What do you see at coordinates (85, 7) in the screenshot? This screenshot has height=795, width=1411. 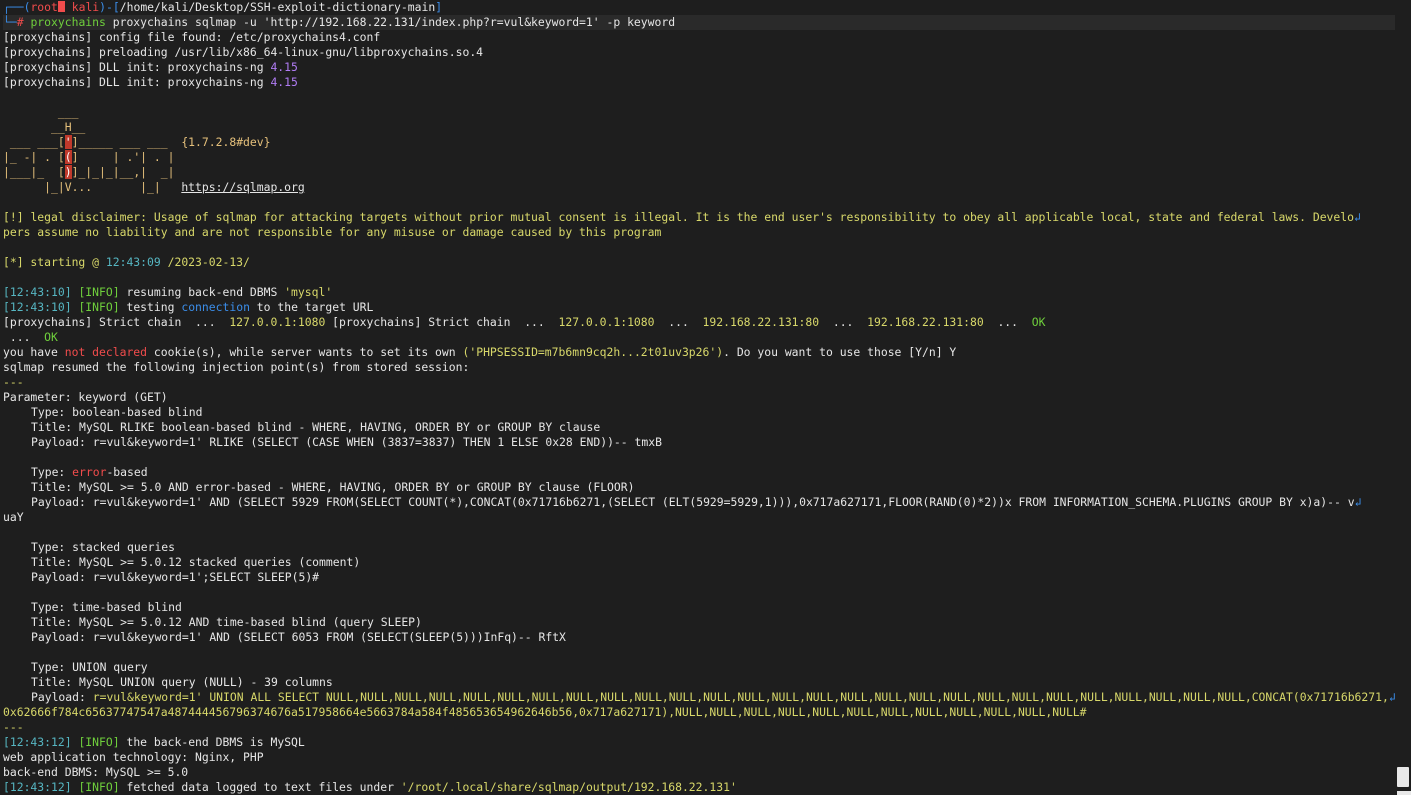 I see `prompt-host: kali` at bounding box center [85, 7].